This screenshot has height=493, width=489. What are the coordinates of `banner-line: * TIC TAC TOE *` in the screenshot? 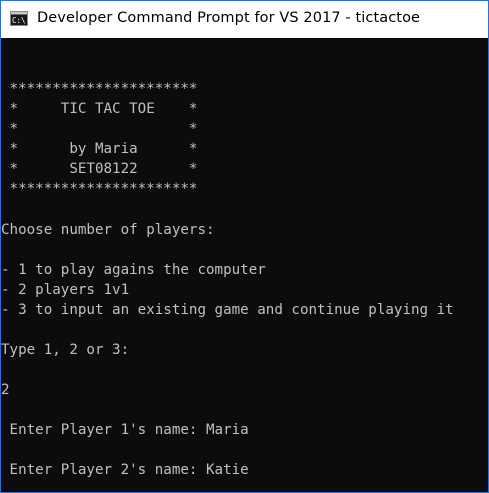 It's located at (99, 109).